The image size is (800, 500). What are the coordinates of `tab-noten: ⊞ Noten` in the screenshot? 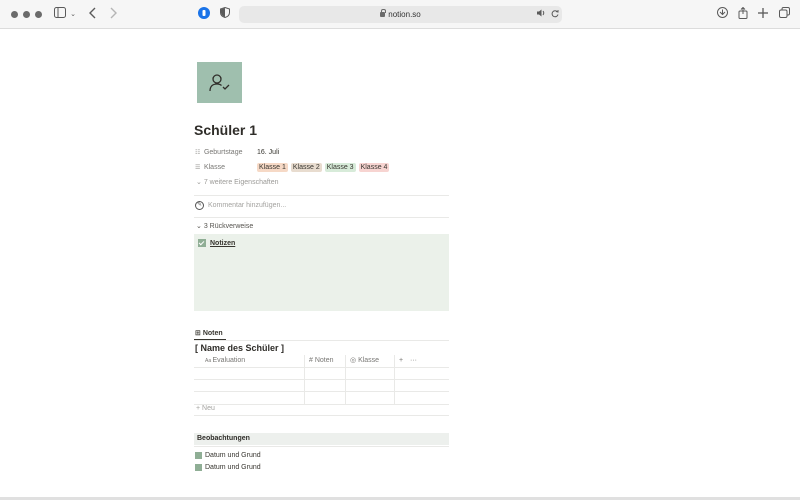 It's located at (209, 333).